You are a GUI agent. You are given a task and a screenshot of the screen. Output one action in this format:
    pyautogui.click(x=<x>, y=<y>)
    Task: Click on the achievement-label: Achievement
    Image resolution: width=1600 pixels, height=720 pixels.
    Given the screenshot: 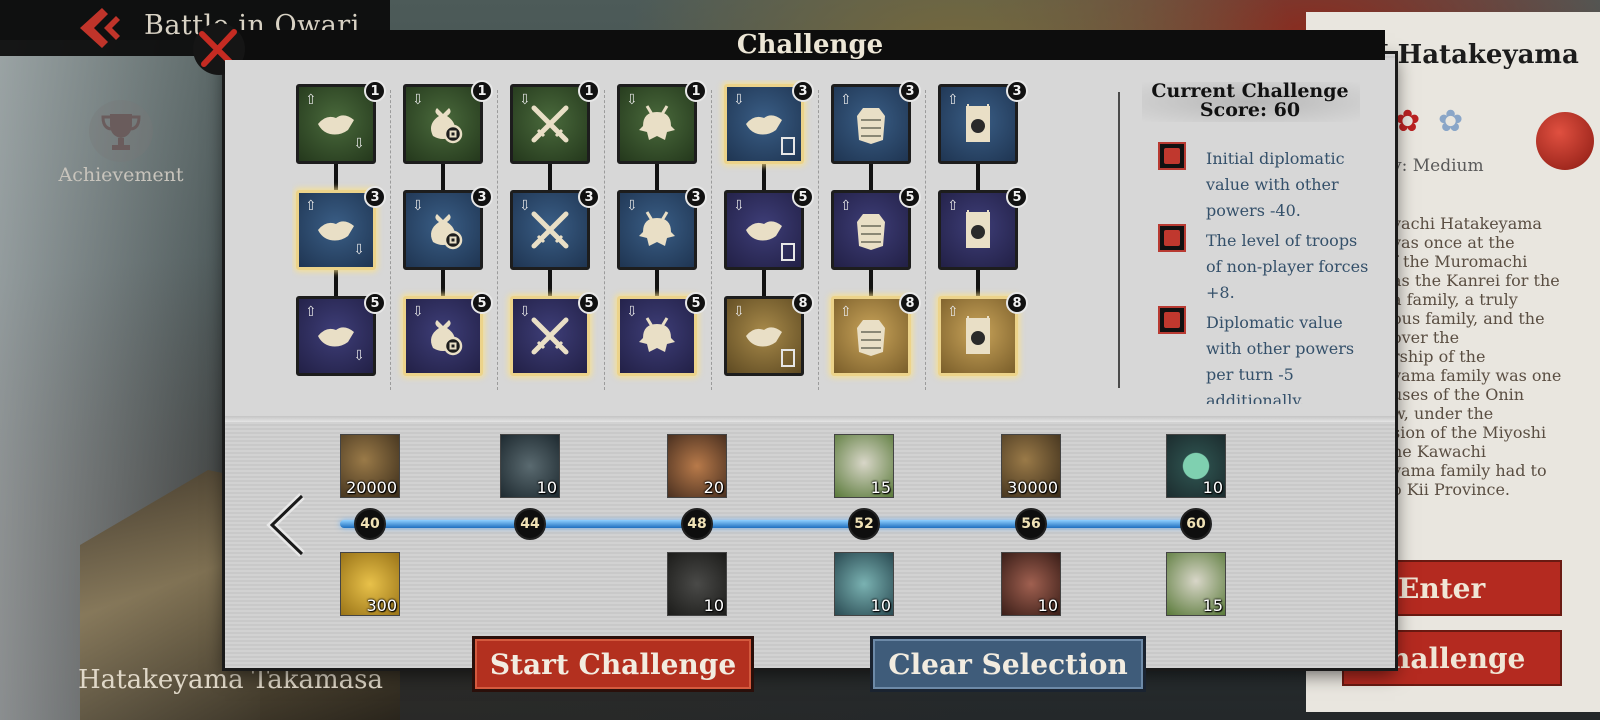 What is the action you would take?
    pyautogui.click(x=121, y=175)
    